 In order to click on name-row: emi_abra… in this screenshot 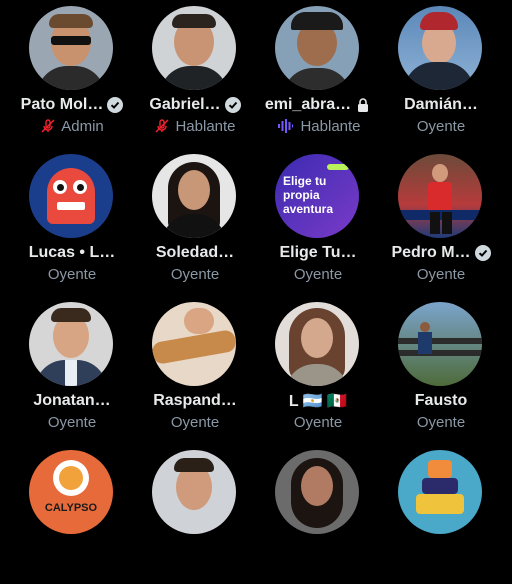, I will do `click(318, 105)`.